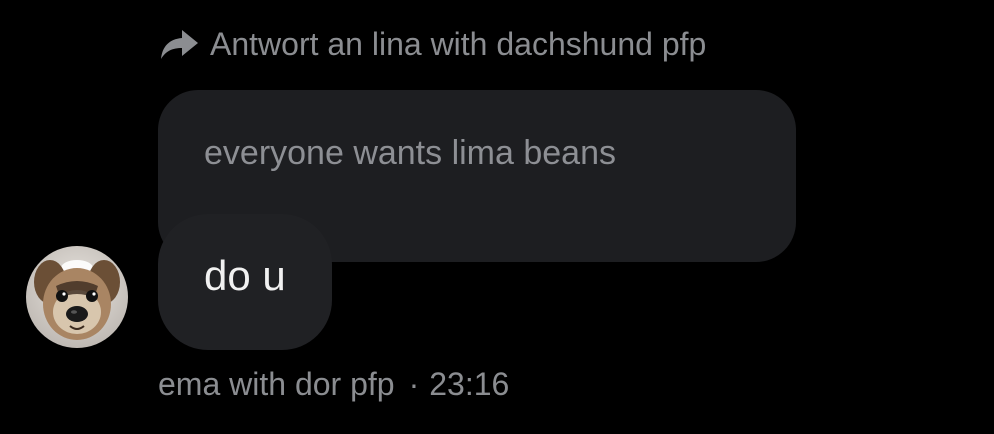 The image size is (994, 434). Describe the element at coordinates (458, 43) in the screenshot. I see `reply-label: Antwort an lina with dachshund pfp` at that location.